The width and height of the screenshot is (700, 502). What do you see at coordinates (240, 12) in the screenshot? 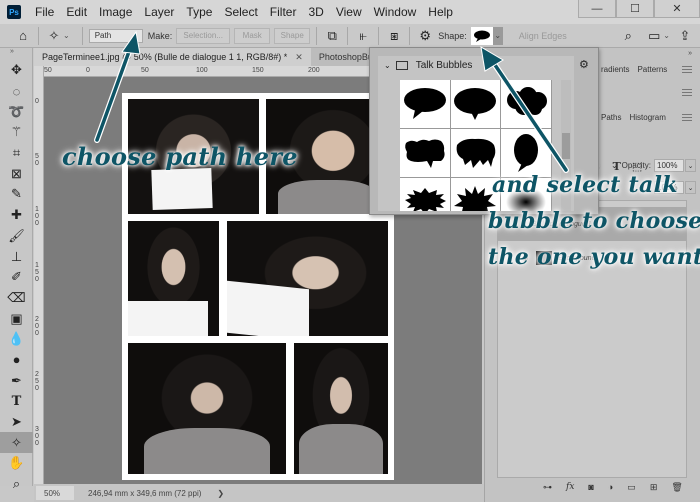
I see `menu-select: Select` at bounding box center [240, 12].